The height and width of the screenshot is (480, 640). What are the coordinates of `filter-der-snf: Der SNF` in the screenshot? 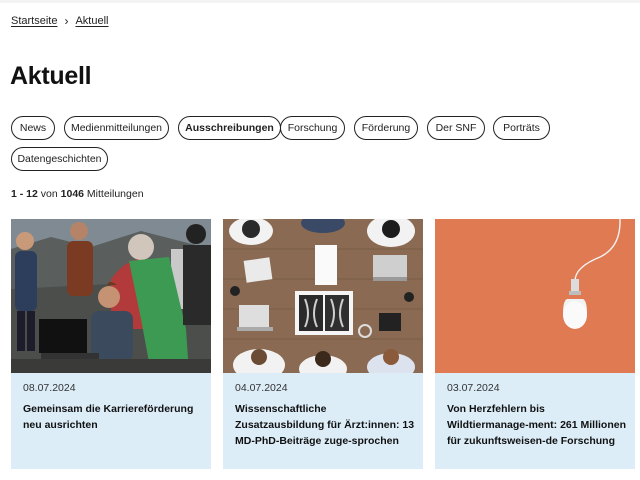 It's located at (456, 128).